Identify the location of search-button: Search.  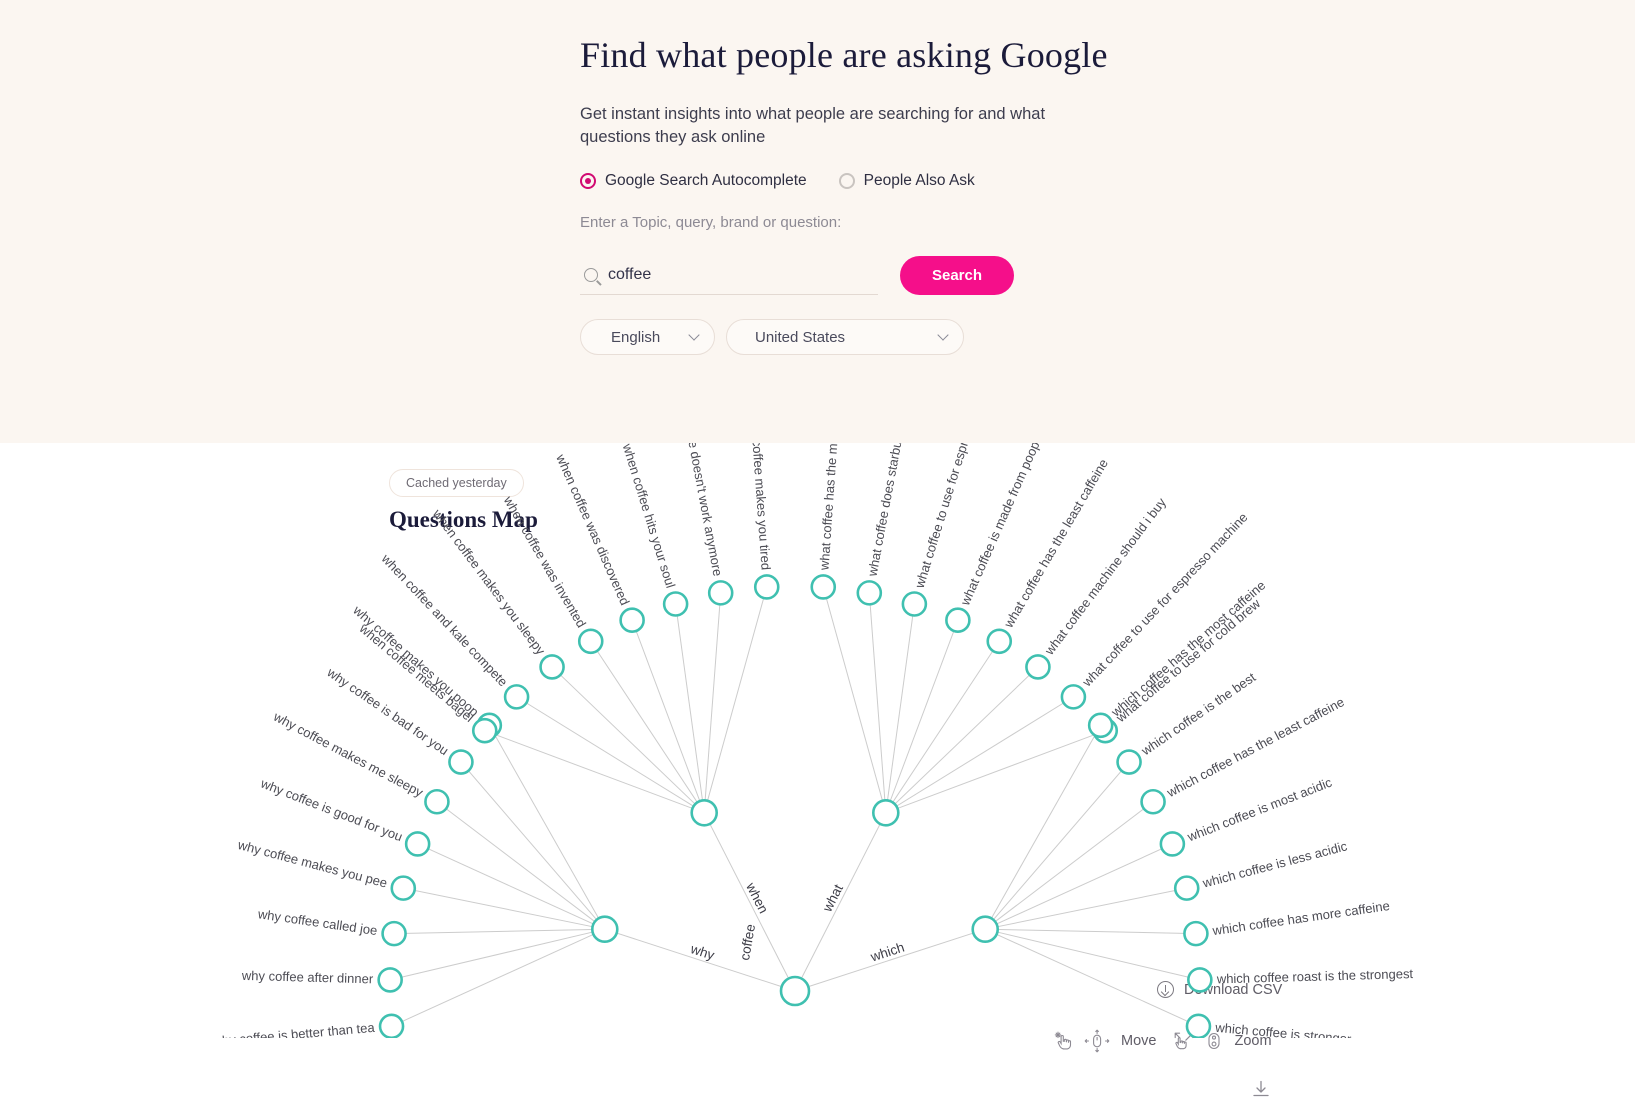
(957, 275).